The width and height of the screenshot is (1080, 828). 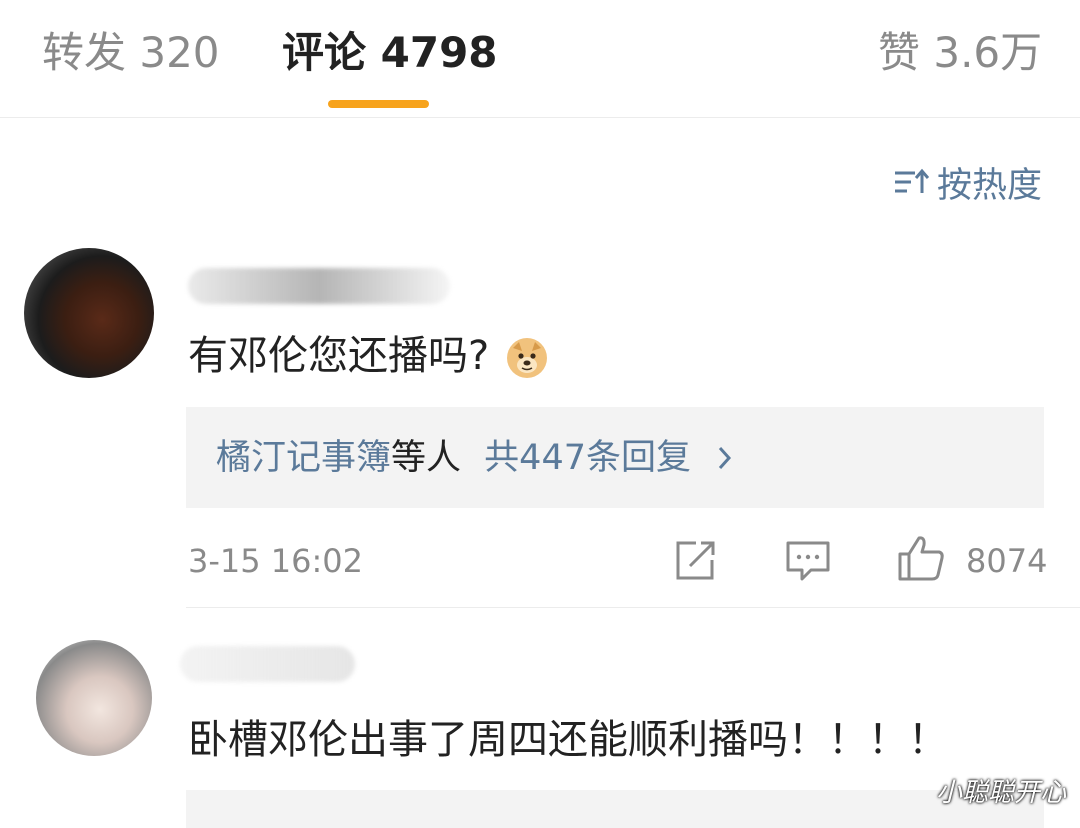 What do you see at coordinates (527, 358) in the screenshot?
I see `doge-emoji-icon` at bounding box center [527, 358].